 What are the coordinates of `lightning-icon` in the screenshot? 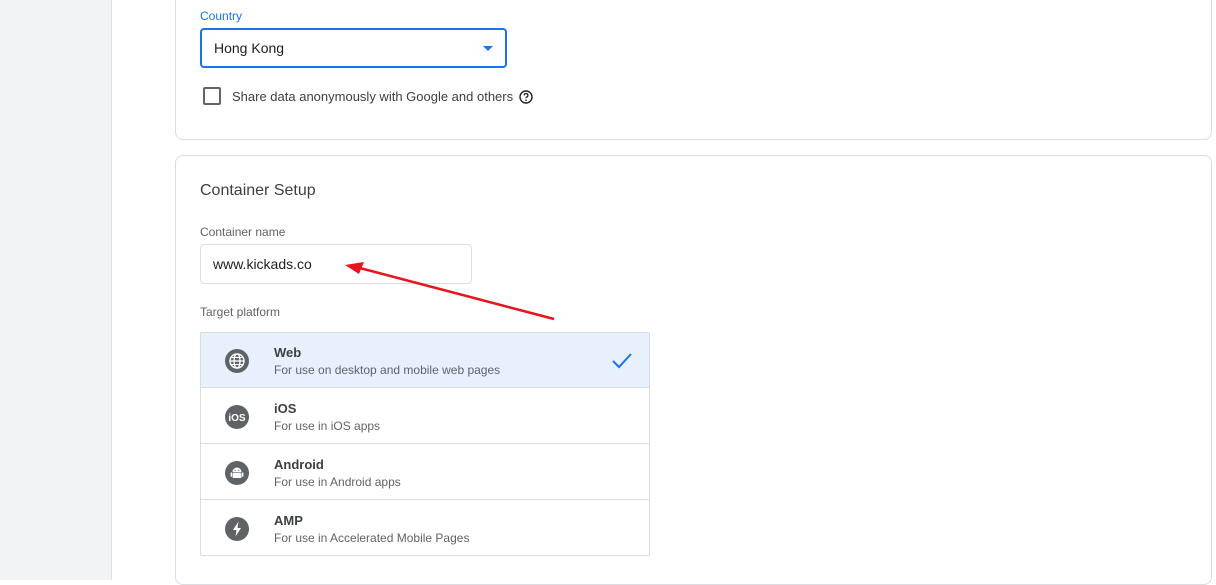 It's located at (237, 529).